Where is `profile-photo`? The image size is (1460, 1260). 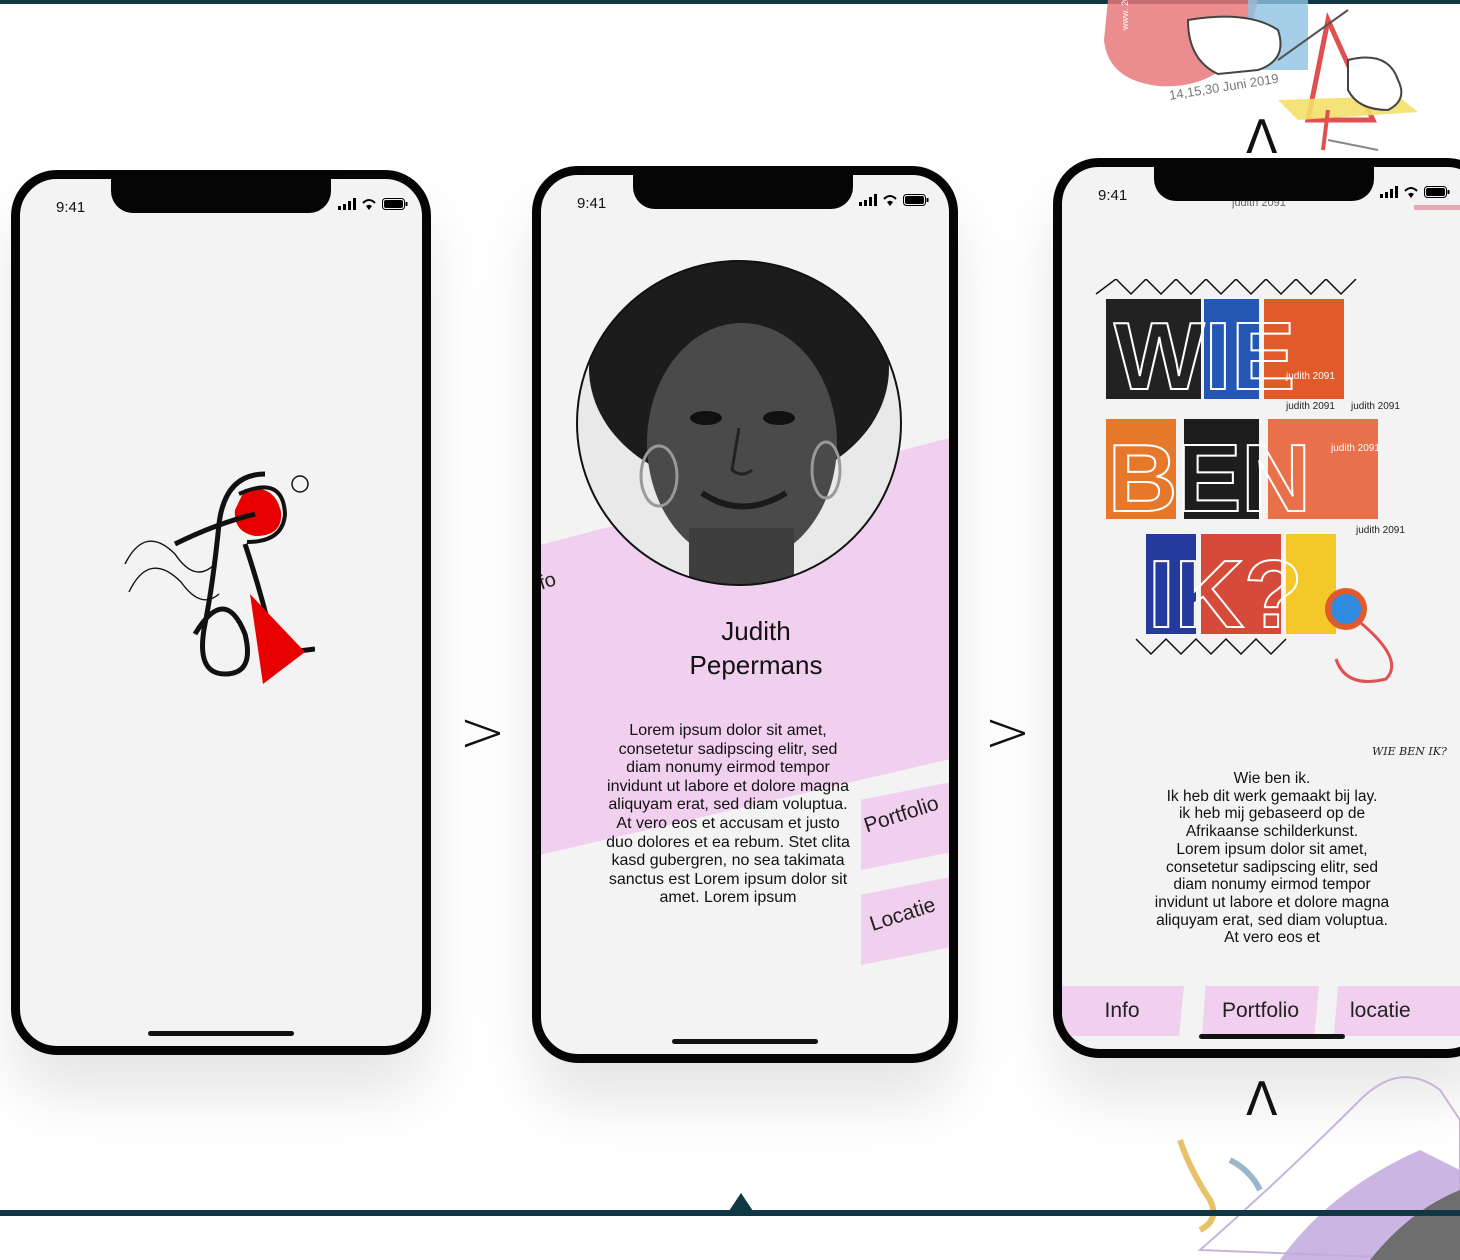
profile-photo is located at coordinates (739, 423).